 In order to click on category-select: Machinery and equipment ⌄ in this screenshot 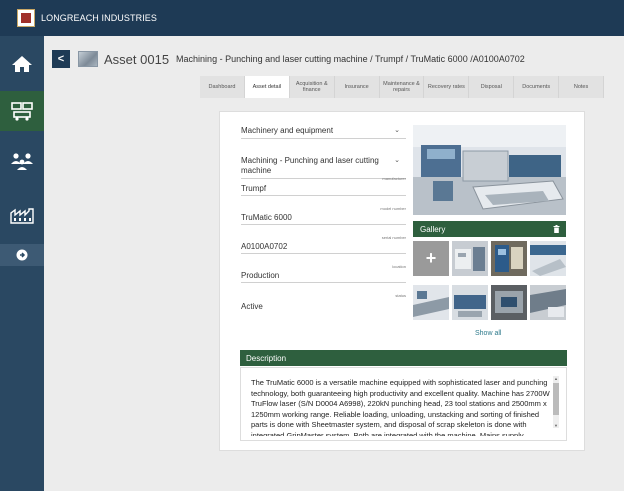, I will do `click(323, 132)`.